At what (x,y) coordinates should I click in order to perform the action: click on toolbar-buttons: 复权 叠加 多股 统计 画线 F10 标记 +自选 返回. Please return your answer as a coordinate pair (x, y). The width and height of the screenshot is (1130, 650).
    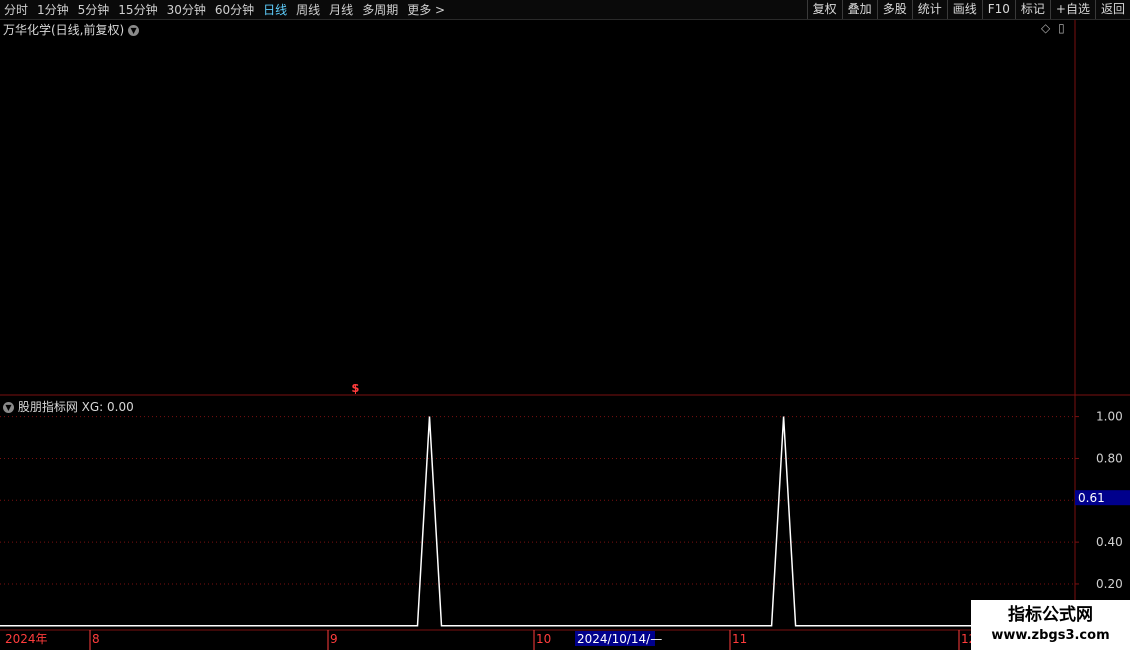
    Looking at the image, I should click on (968, 9).